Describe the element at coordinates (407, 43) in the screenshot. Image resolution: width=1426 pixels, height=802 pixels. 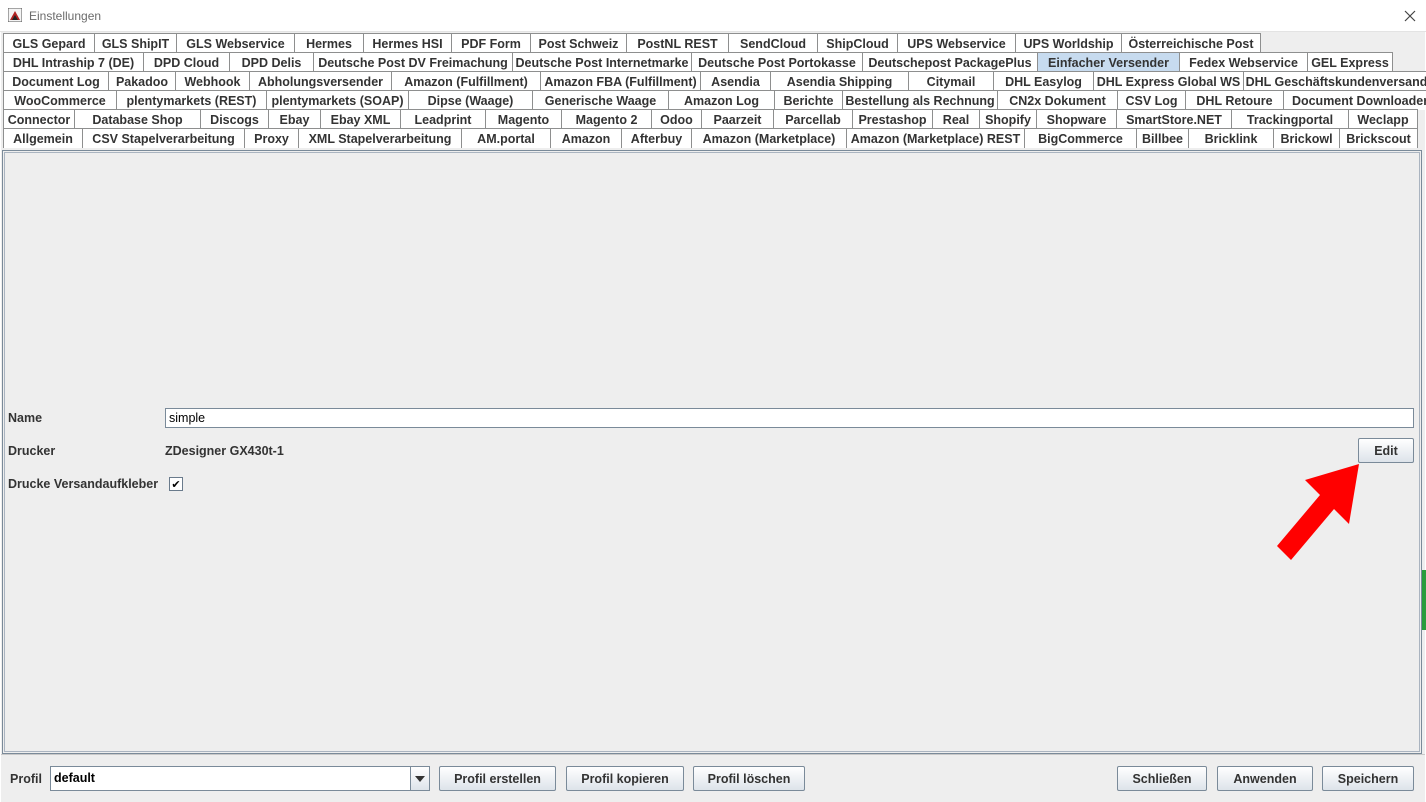
I see `tab-hermes-hsi: Hermes HSI` at that location.